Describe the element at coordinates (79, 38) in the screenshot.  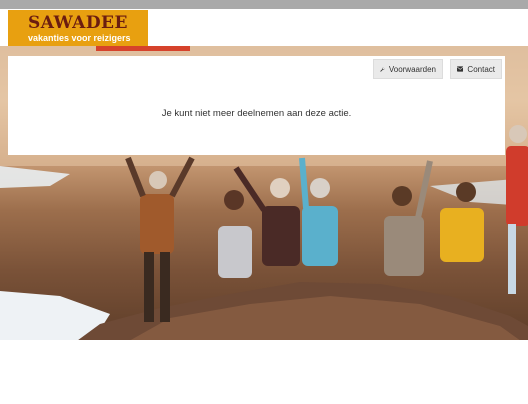
I see `brand-tagline: vakanties voor reizigers` at that location.